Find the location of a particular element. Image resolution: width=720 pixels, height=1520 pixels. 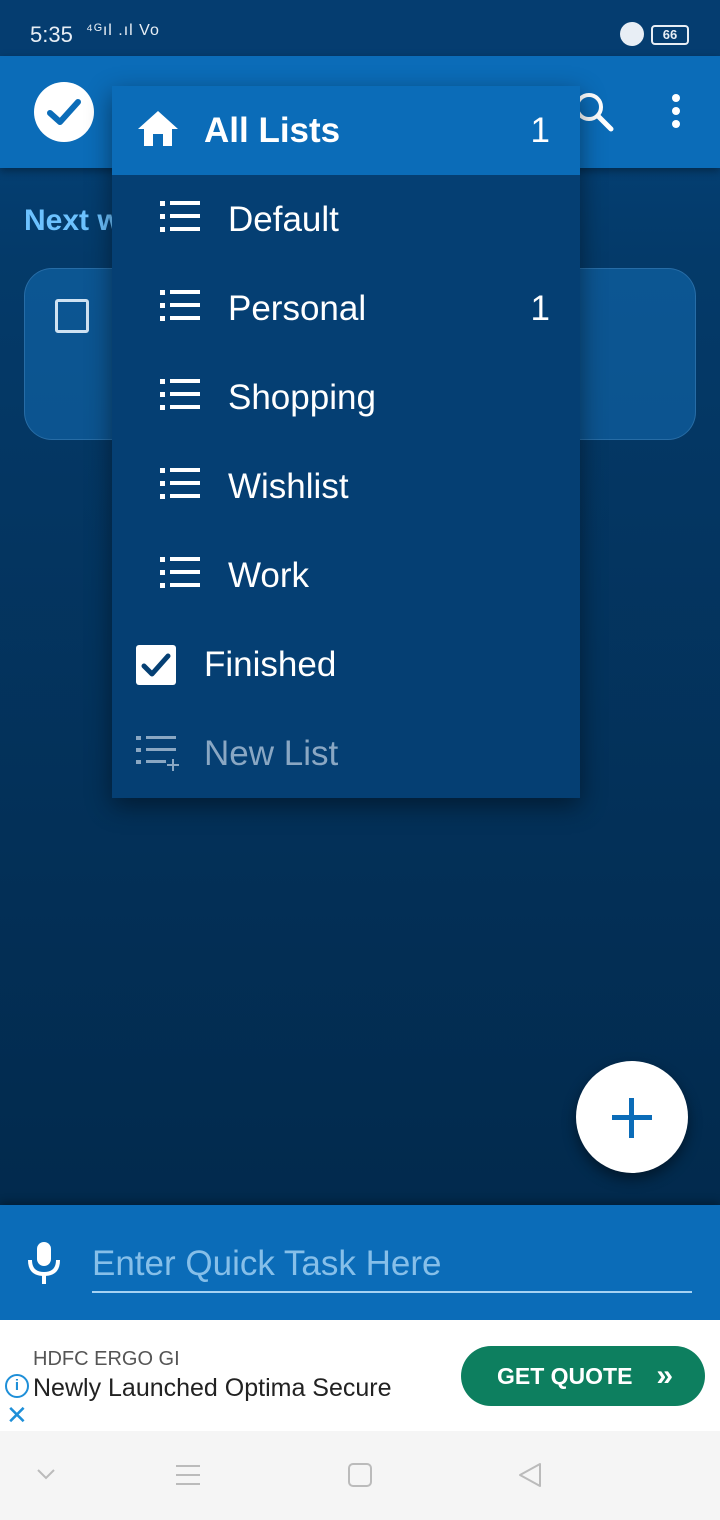

status-time: 5:35 is located at coordinates (51, 34).